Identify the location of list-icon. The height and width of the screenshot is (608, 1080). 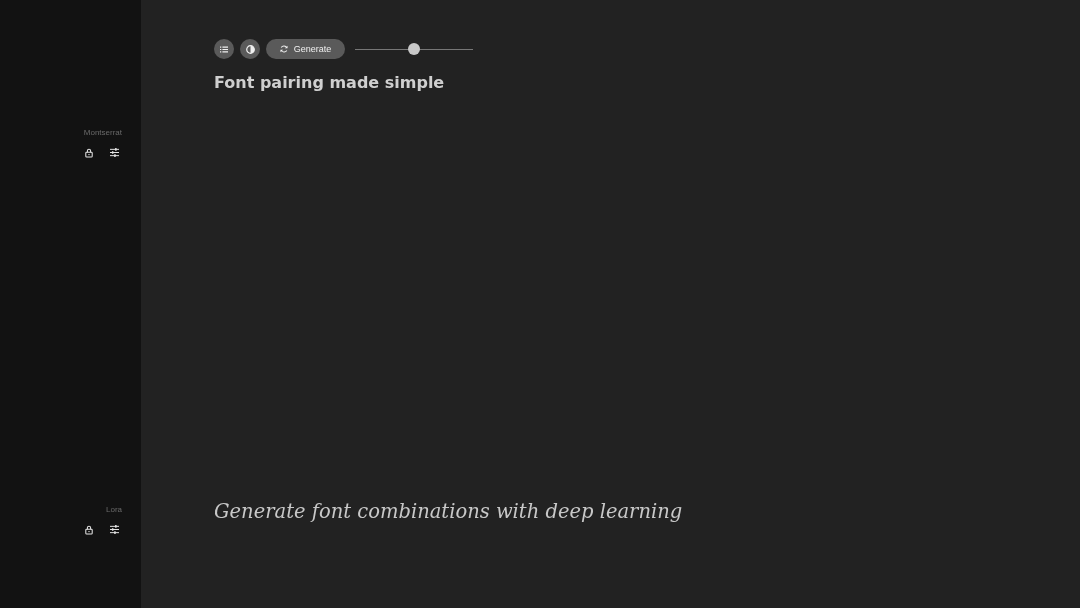
(224, 49).